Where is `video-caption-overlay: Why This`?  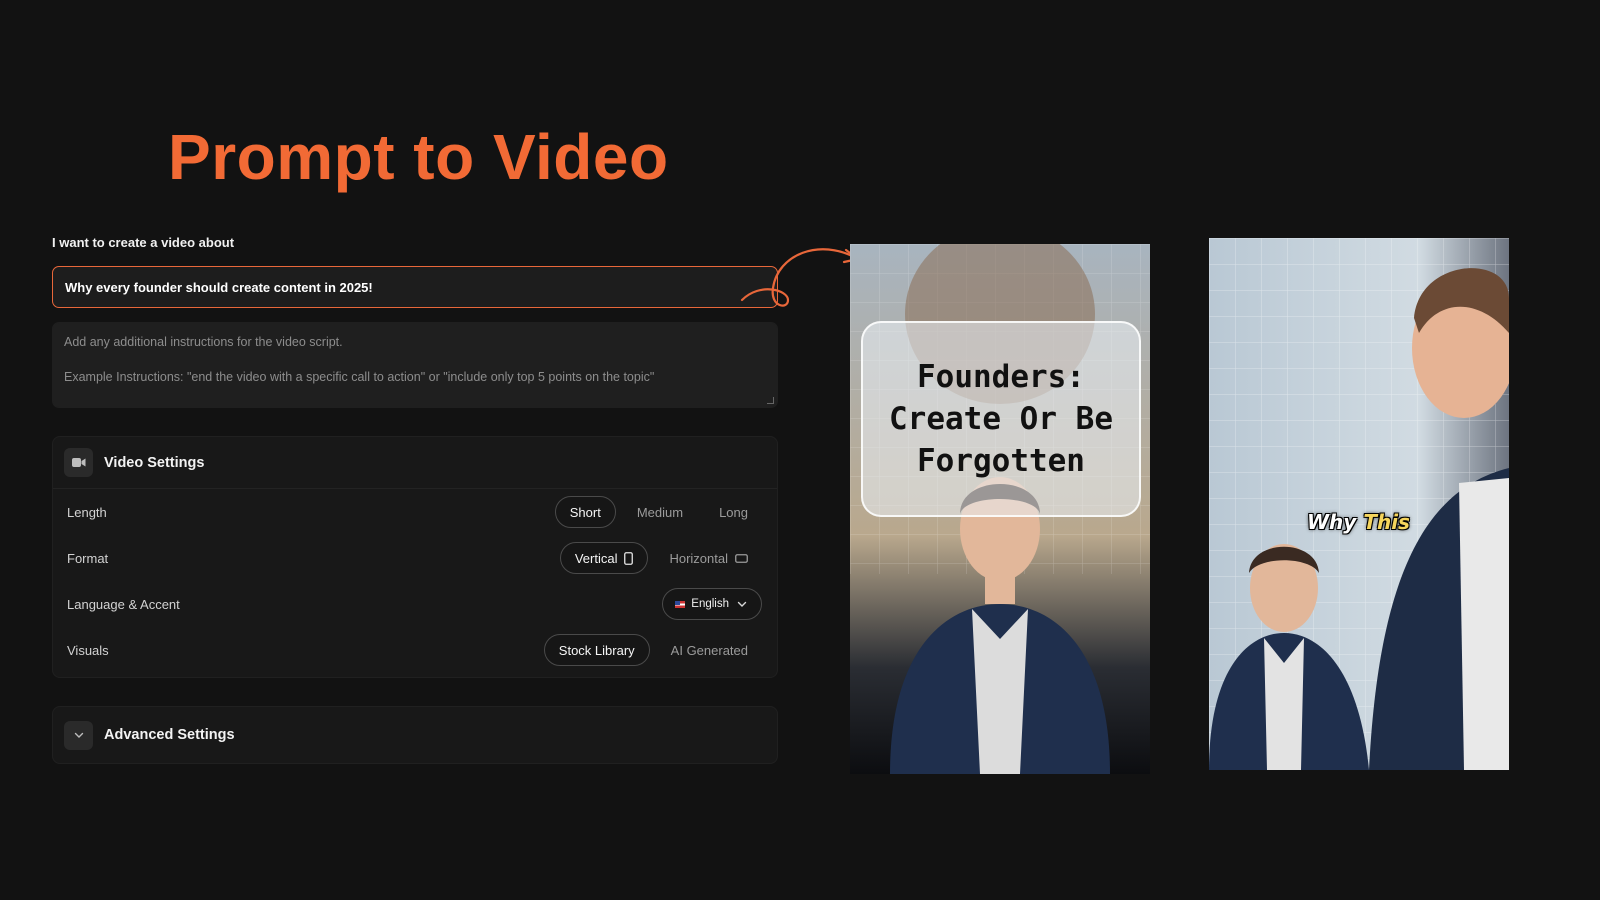
video-caption-overlay: Why This is located at coordinates (1358, 522).